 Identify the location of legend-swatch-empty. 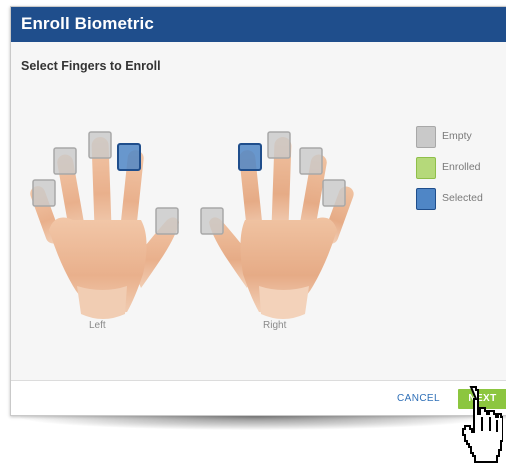
(426, 137).